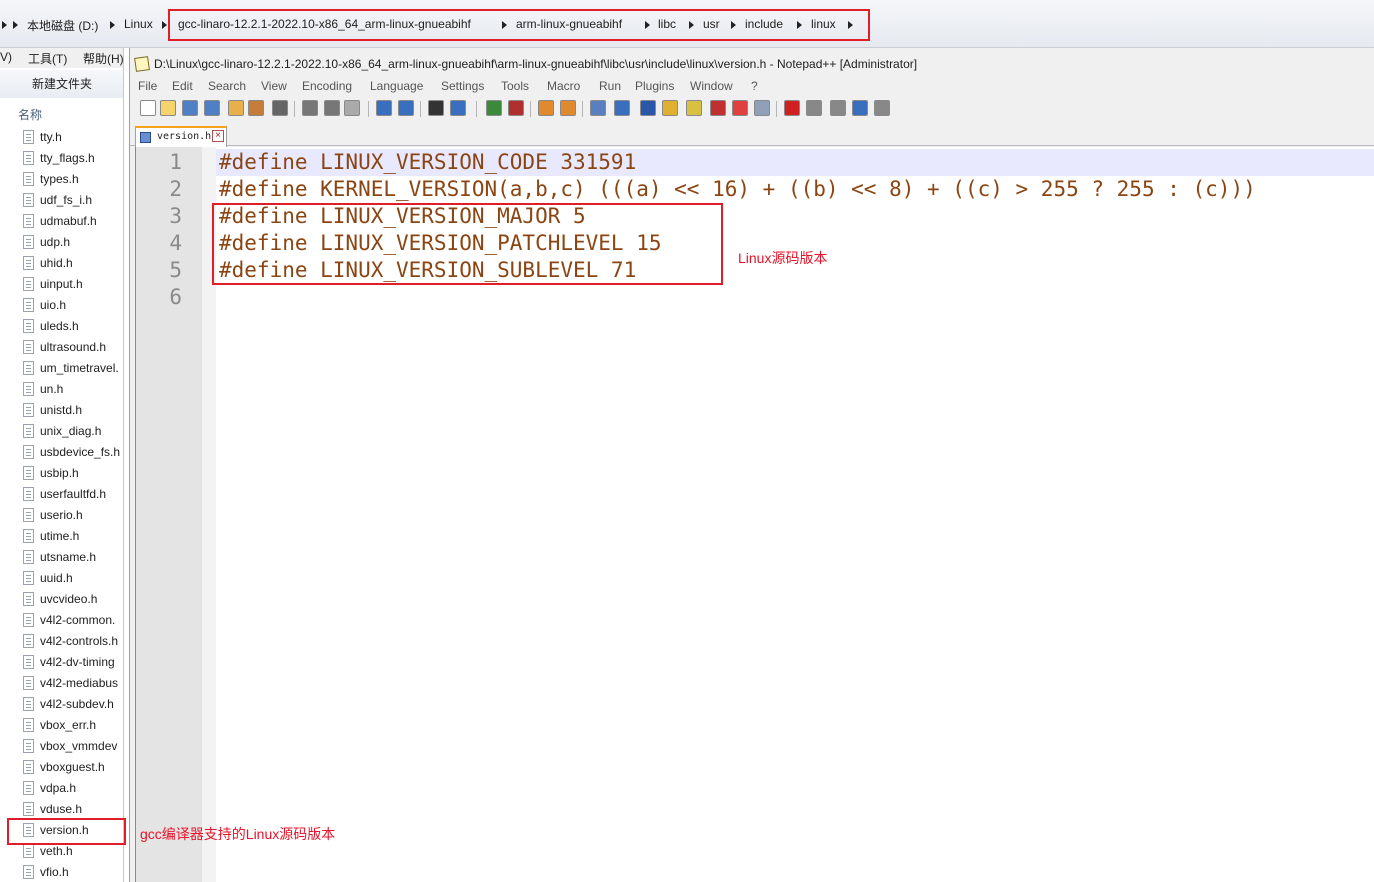 This screenshot has width=1374, height=882. Describe the element at coordinates (61, 326) in the screenshot. I see `file-item: uleds.h` at that location.